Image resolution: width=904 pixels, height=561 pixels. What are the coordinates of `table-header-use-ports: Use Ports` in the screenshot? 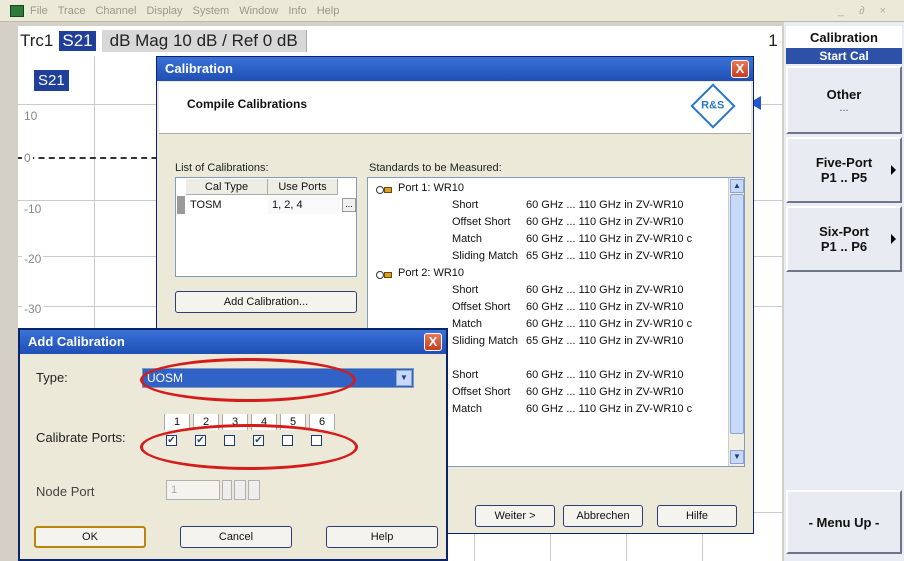 It's located at (303, 187).